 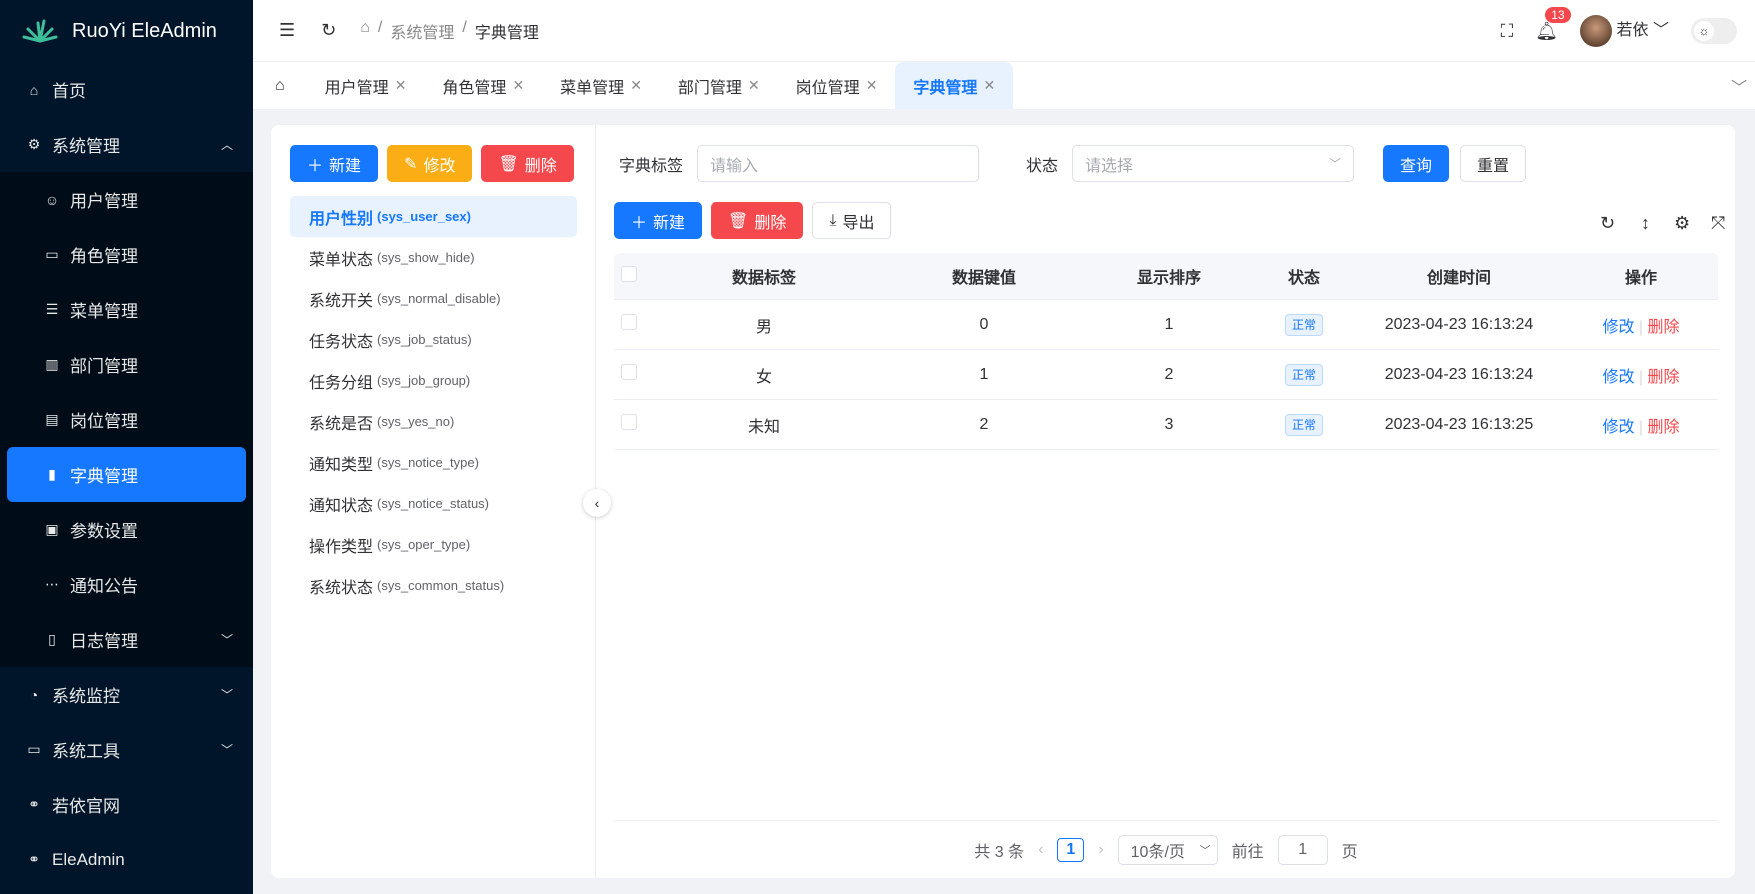 I want to click on placeholder: 请输入, so click(x=734, y=166).